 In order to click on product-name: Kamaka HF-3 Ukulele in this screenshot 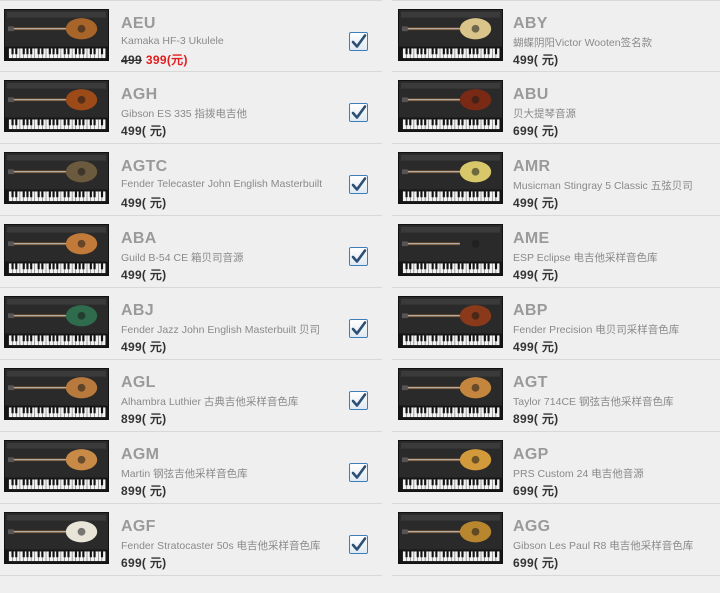, I will do `click(172, 41)`.